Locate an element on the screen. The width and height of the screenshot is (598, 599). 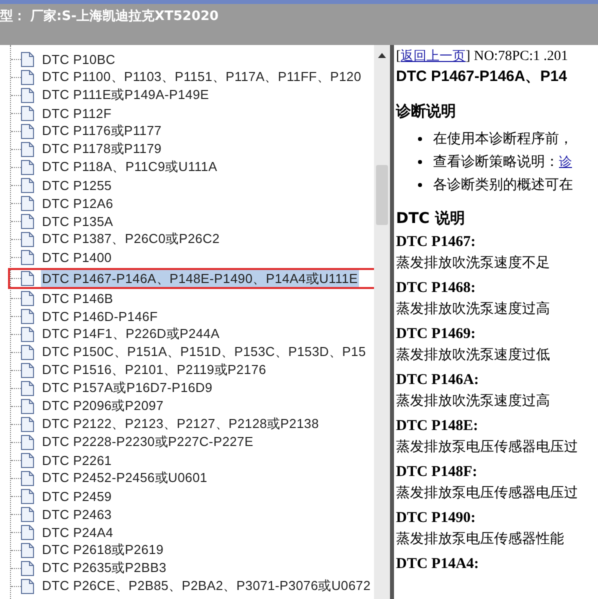
tree-item: DTC P10BC is located at coordinates (78, 59).